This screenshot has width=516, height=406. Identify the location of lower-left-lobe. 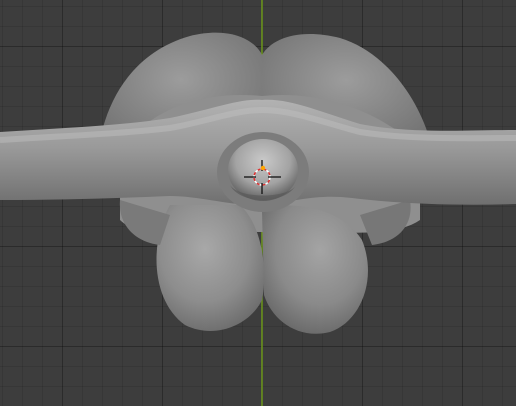
(210, 268).